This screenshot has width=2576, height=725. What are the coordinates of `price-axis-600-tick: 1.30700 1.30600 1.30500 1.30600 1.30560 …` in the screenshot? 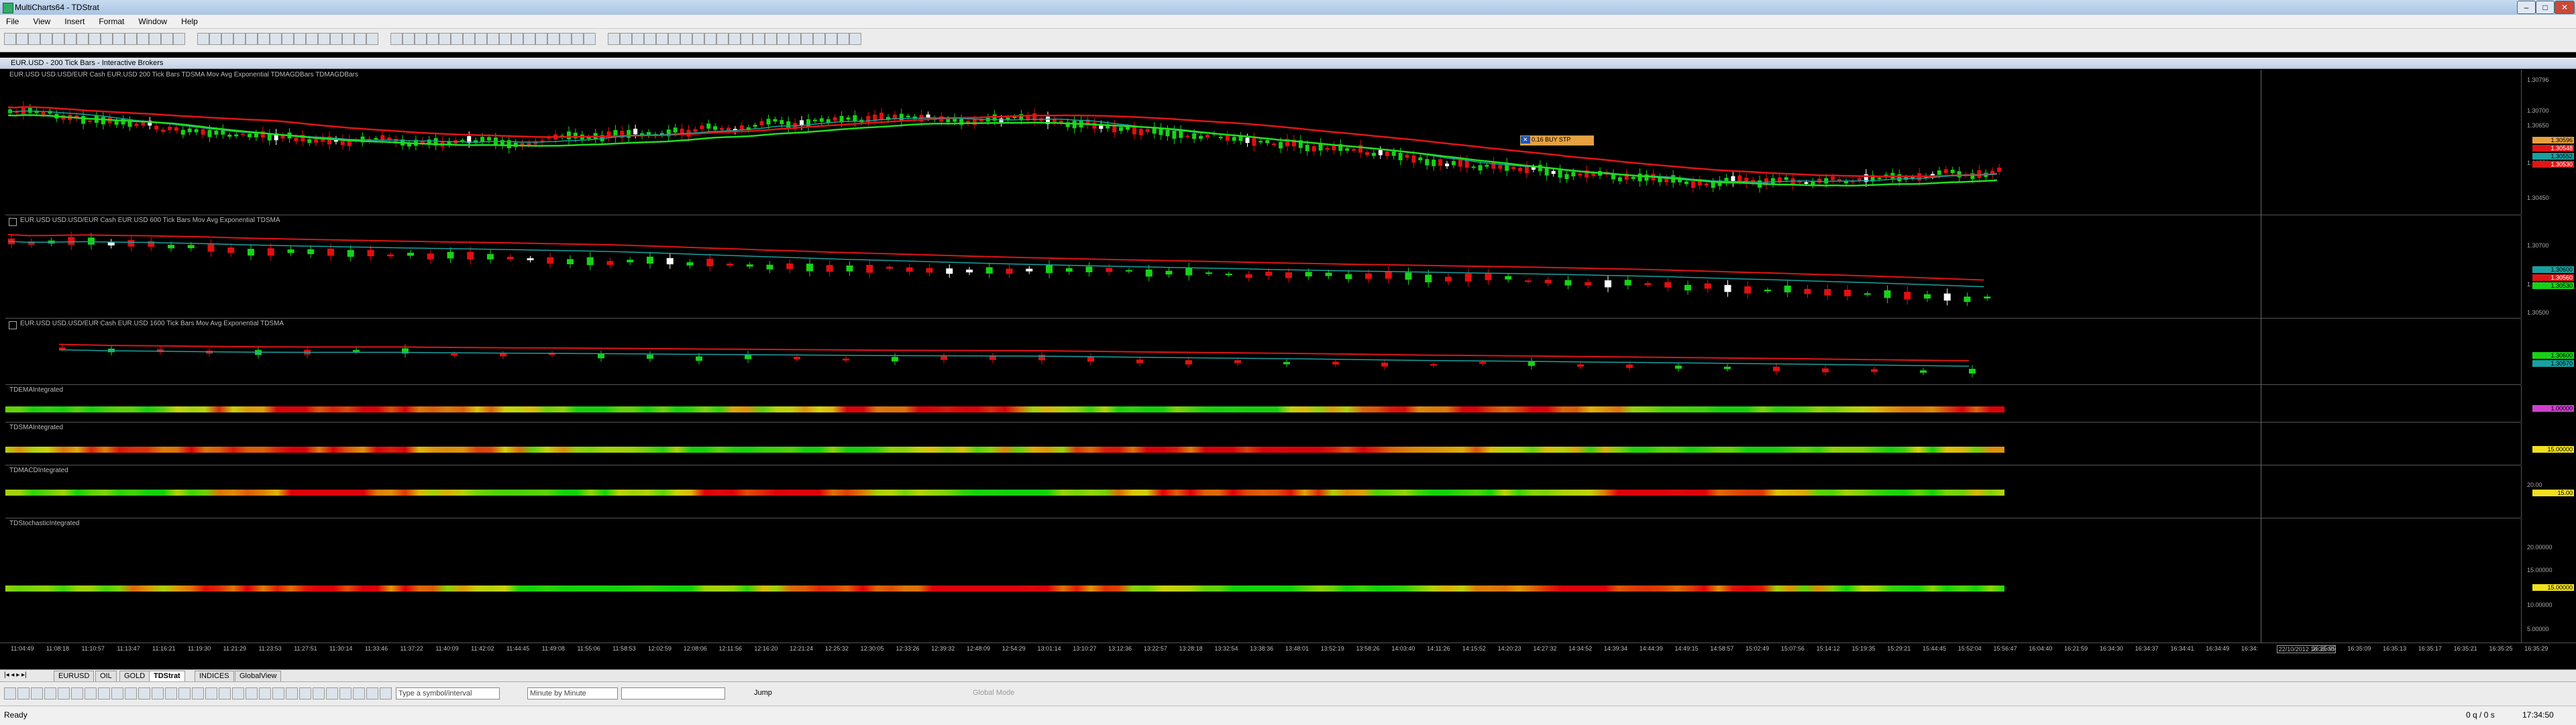 It's located at (2548, 266).